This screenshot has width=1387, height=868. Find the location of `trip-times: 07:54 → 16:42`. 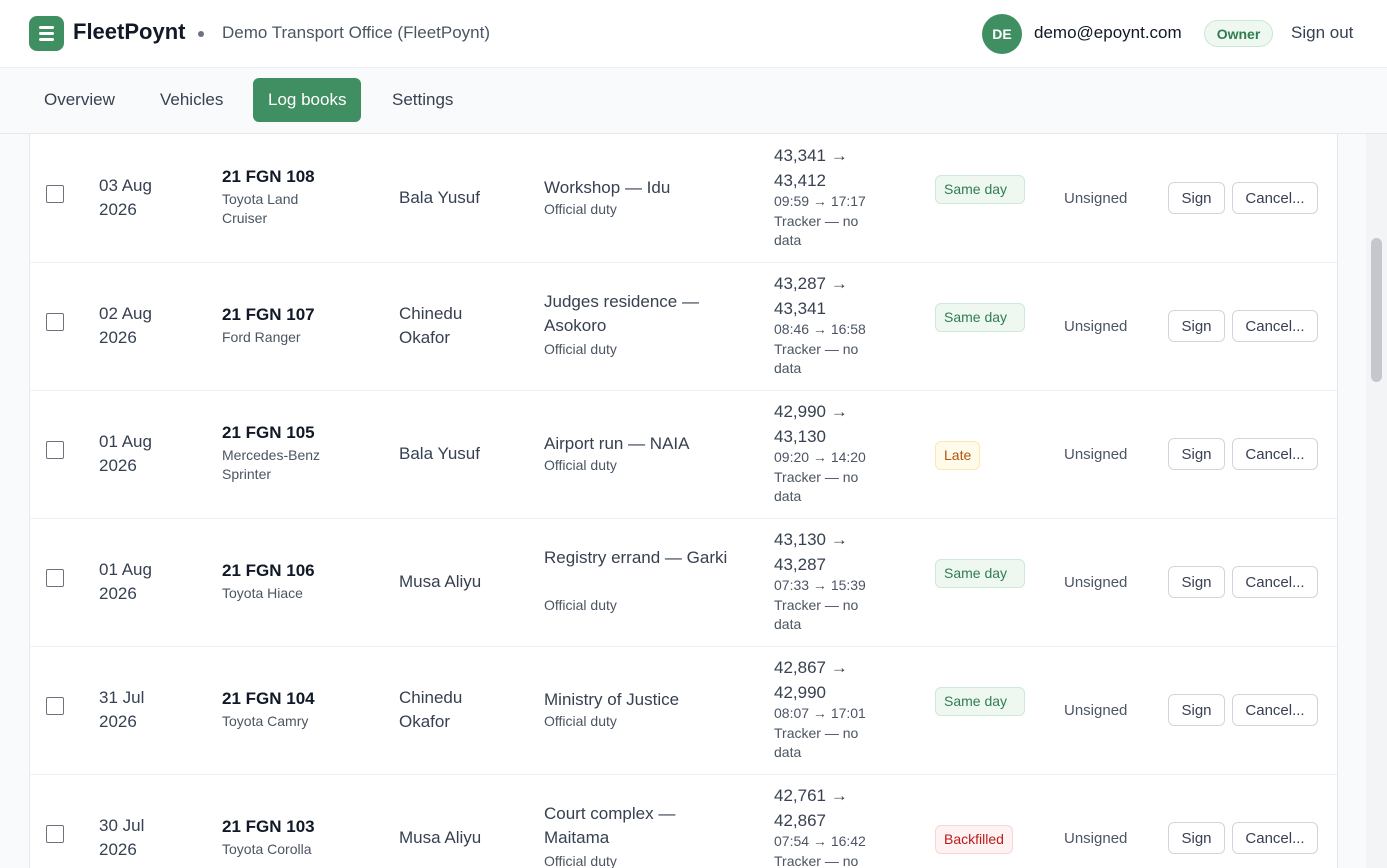

trip-times: 07:54 → 16:42 is located at coordinates (820, 841).